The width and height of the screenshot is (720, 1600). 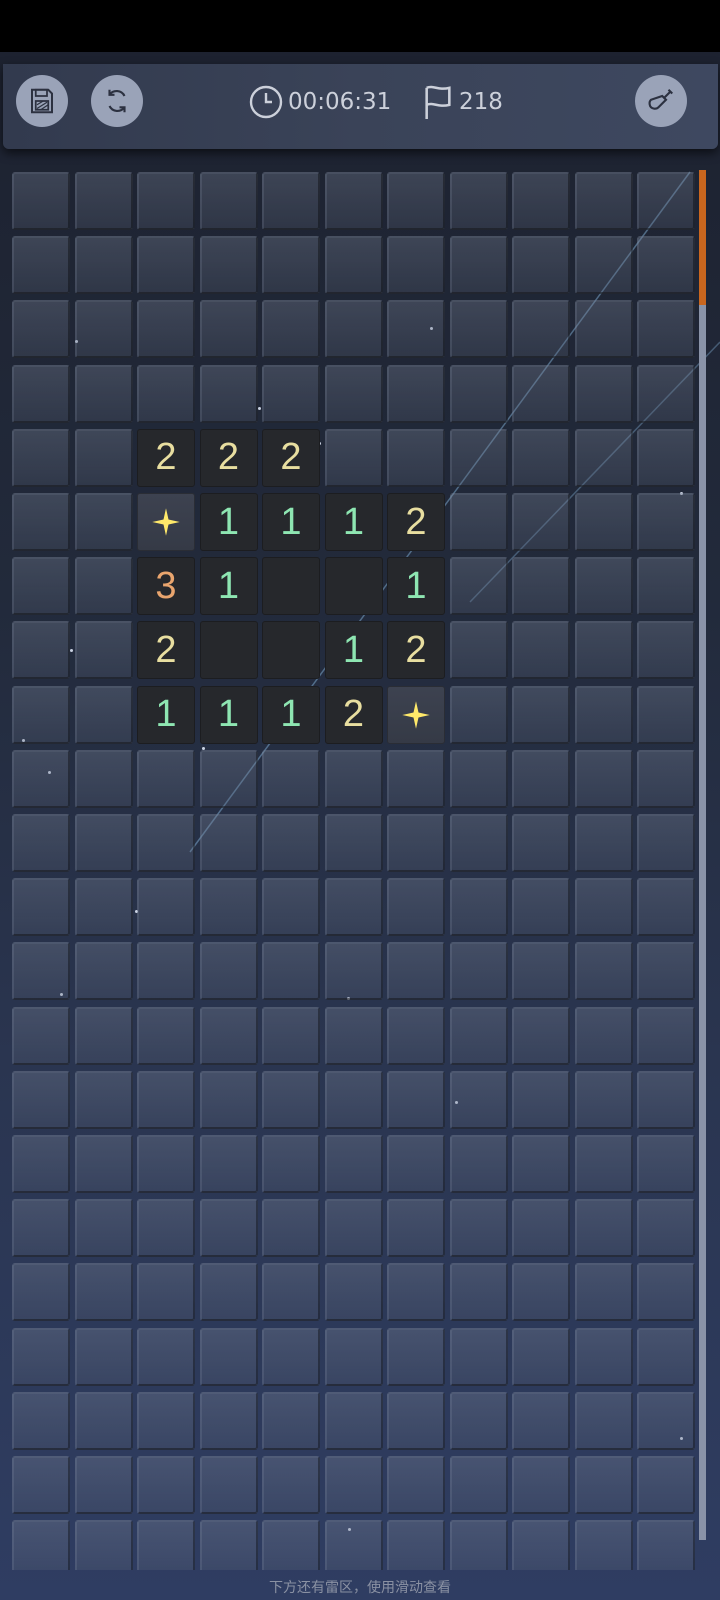 What do you see at coordinates (702, 855) in the screenshot?
I see `board-scrollbar` at bounding box center [702, 855].